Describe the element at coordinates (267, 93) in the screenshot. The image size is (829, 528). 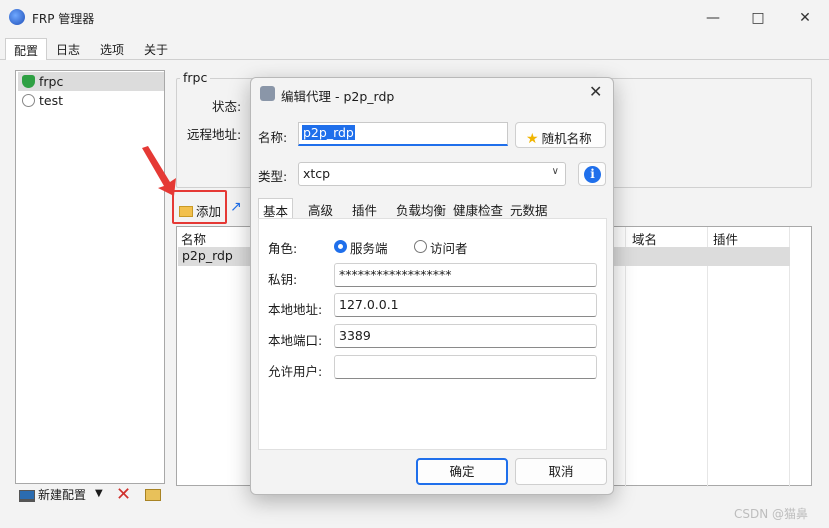
I see `gear-icon` at that location.